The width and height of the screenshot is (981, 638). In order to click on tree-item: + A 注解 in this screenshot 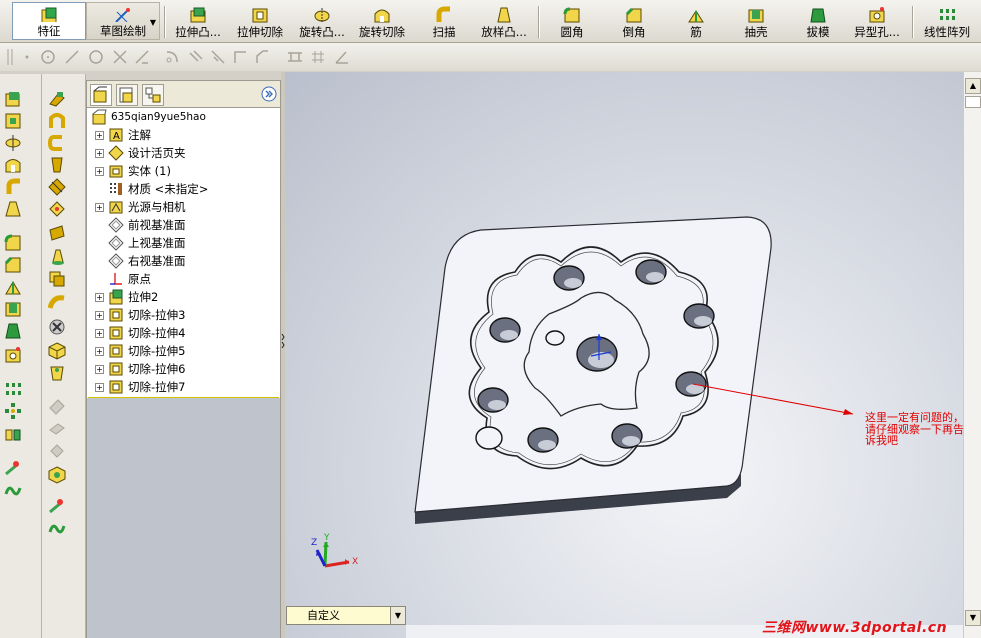, I will do `click(119, 135)`.